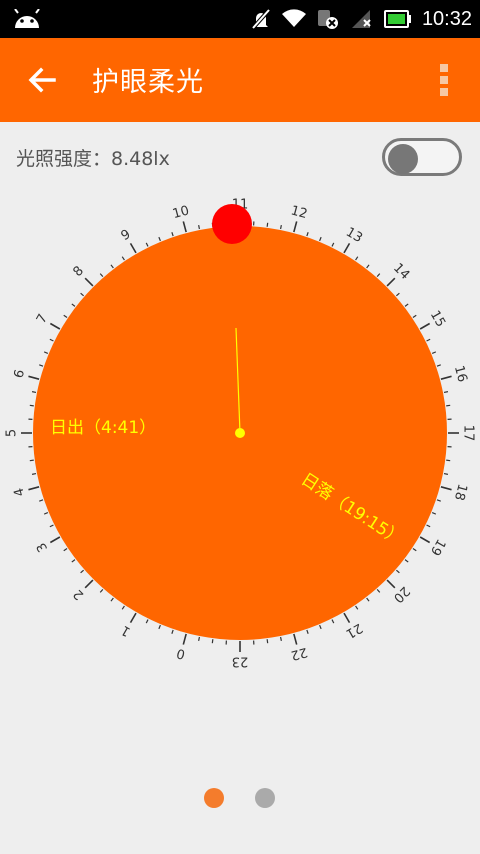 This screenshot has height=854, width=480. Describe the element at coordinates (468, 433) in the screenshot. I see `hour-label: 17` at that location.